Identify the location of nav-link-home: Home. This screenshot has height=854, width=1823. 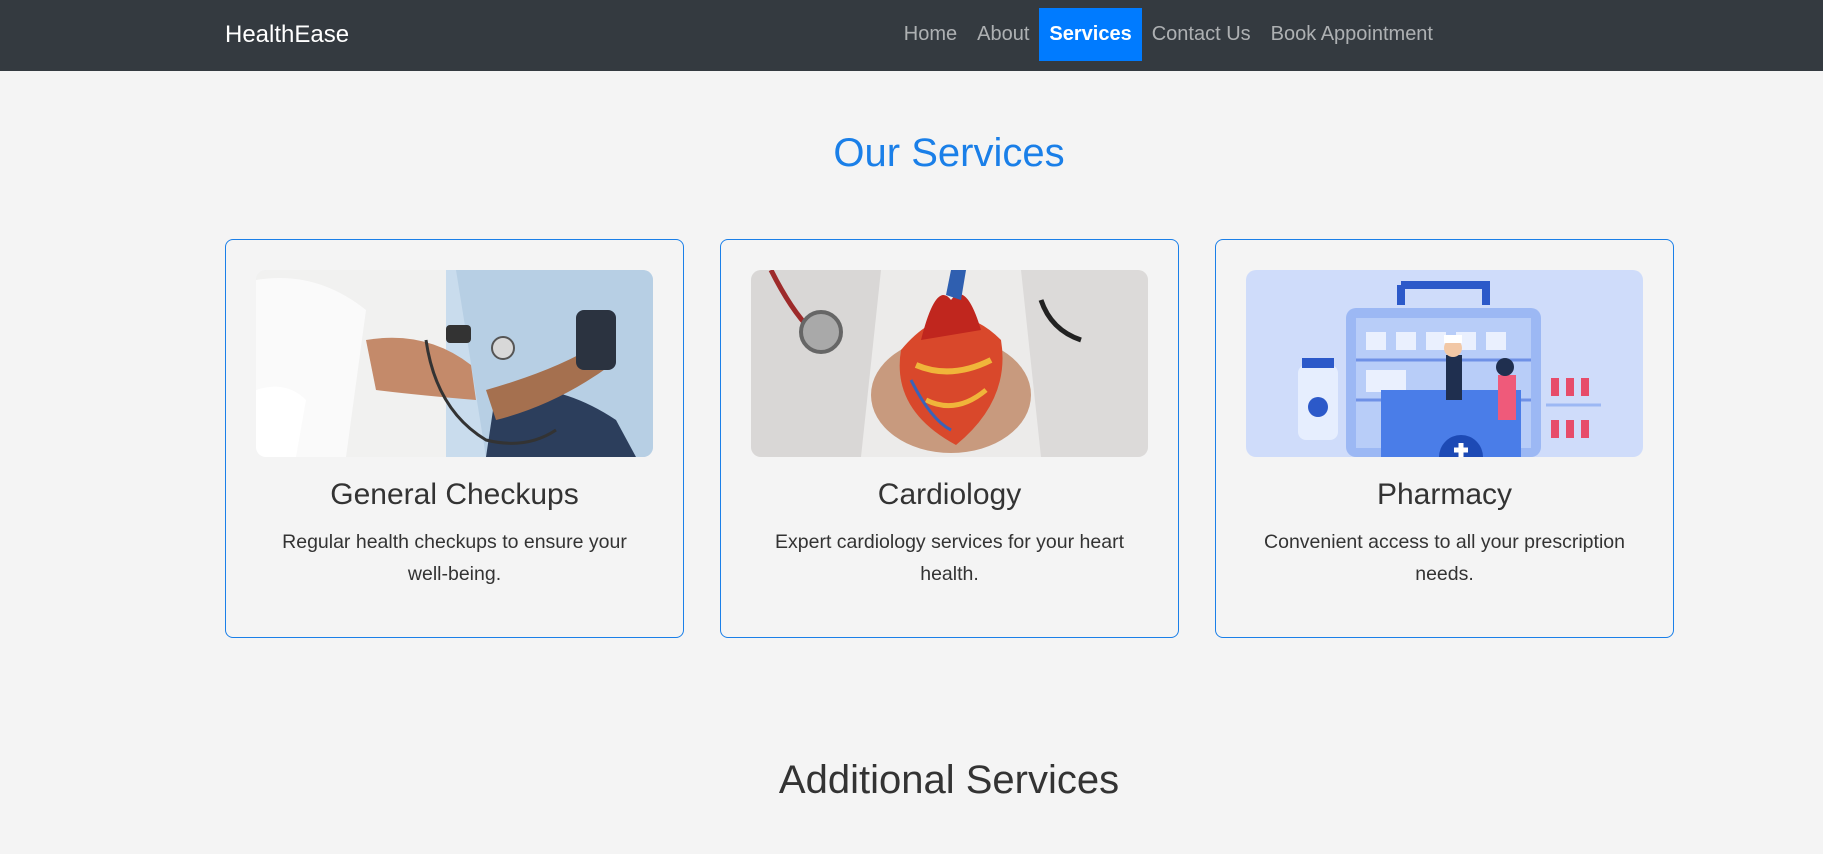
(930, 34).